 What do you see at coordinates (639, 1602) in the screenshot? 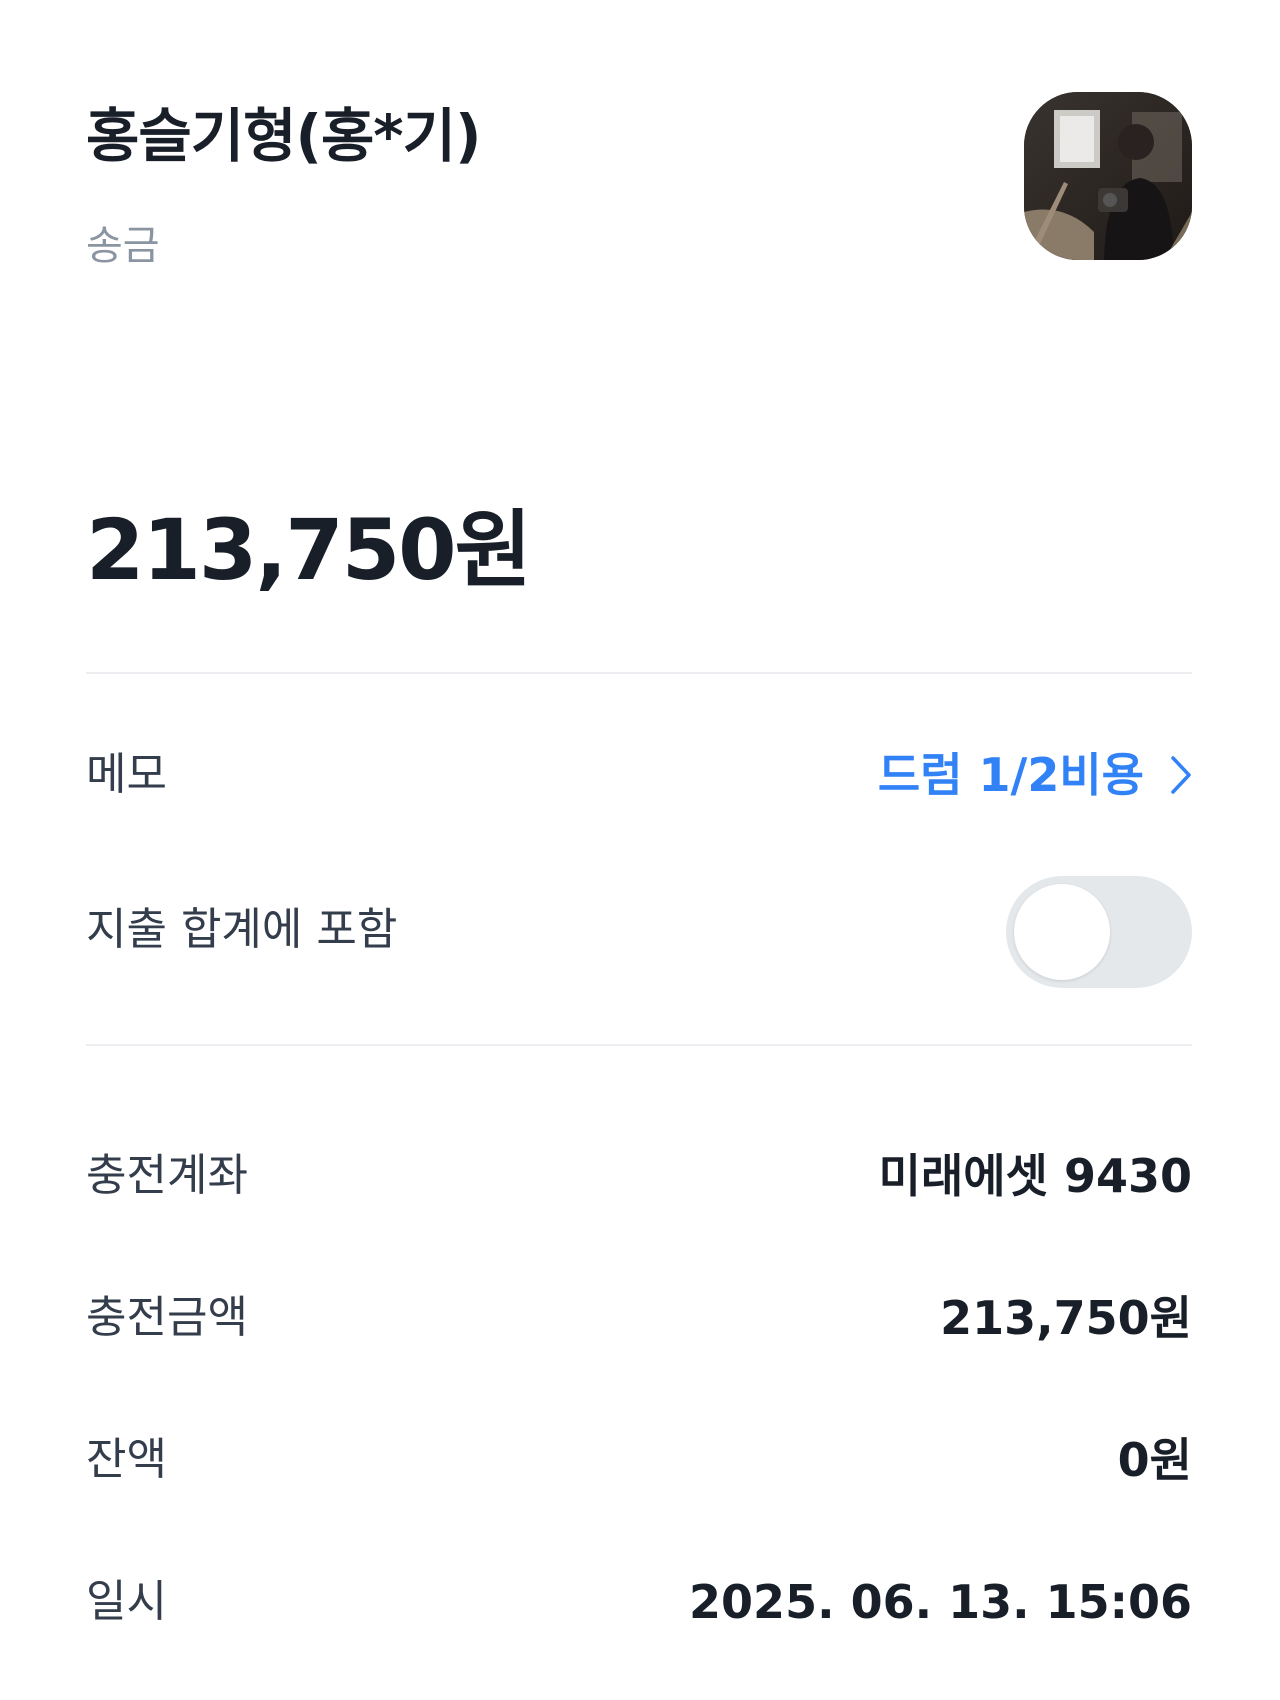
I see `detail-row-datetime: 일시 2025. 06. 13. 15:06` at bounding box center [639, 1602].